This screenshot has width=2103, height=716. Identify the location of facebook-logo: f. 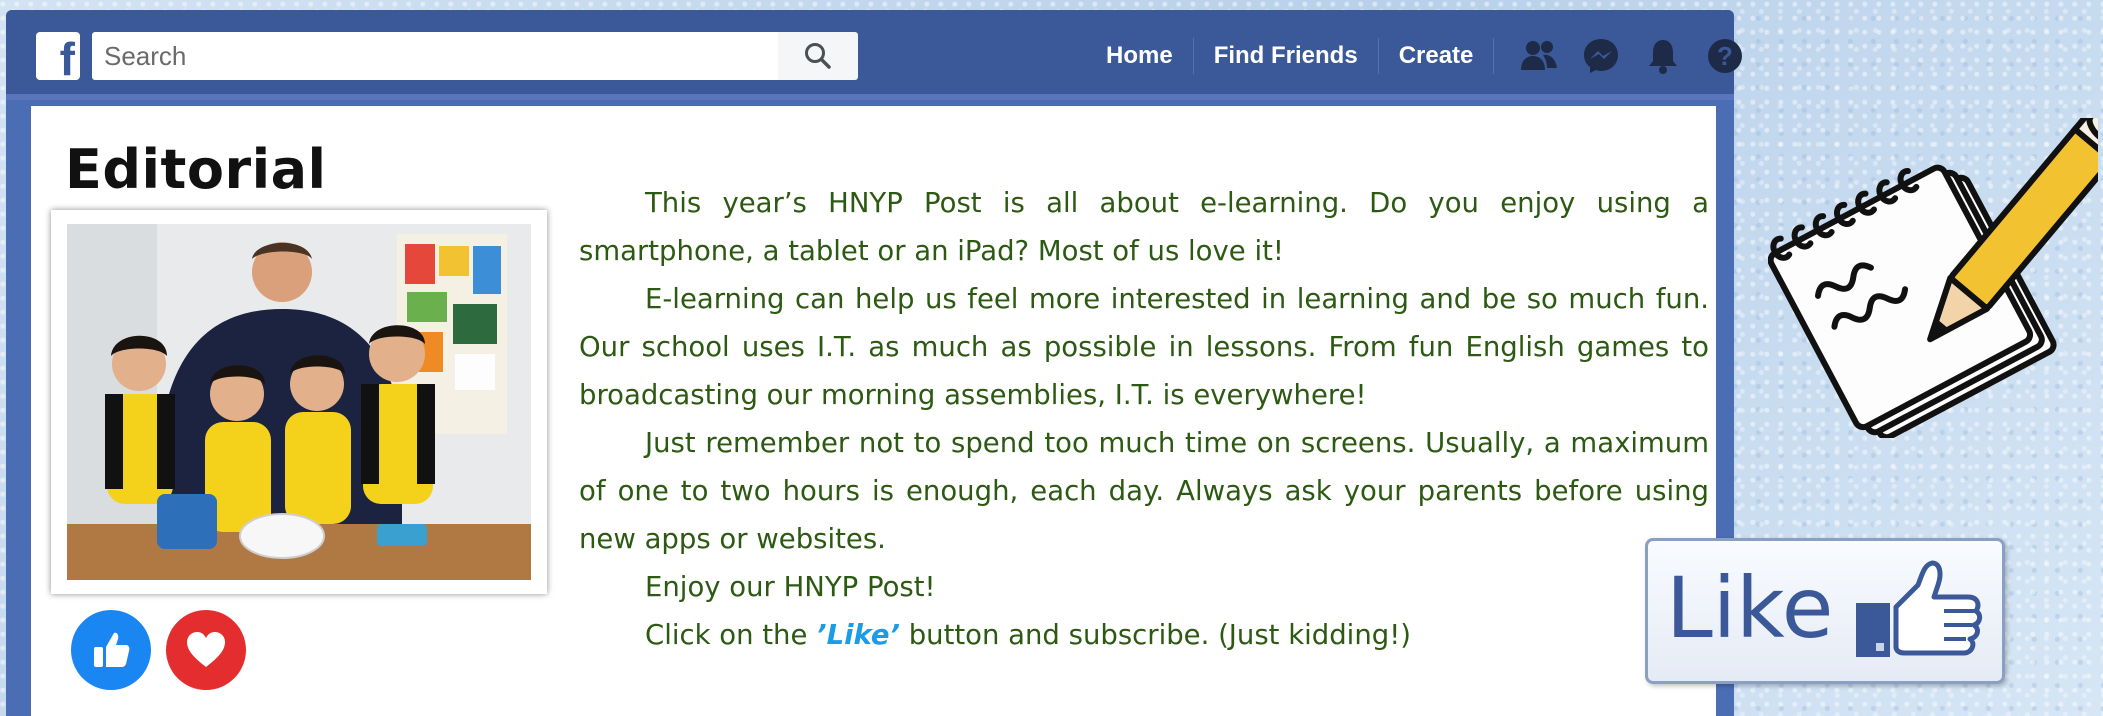
(58, 58).